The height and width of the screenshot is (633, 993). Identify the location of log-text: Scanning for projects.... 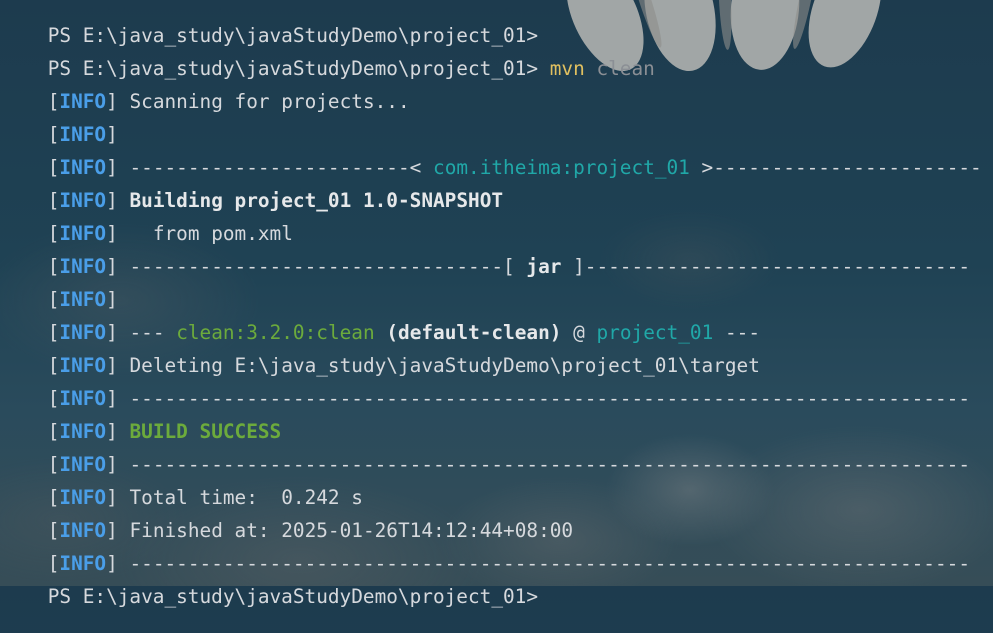
(269, 101).